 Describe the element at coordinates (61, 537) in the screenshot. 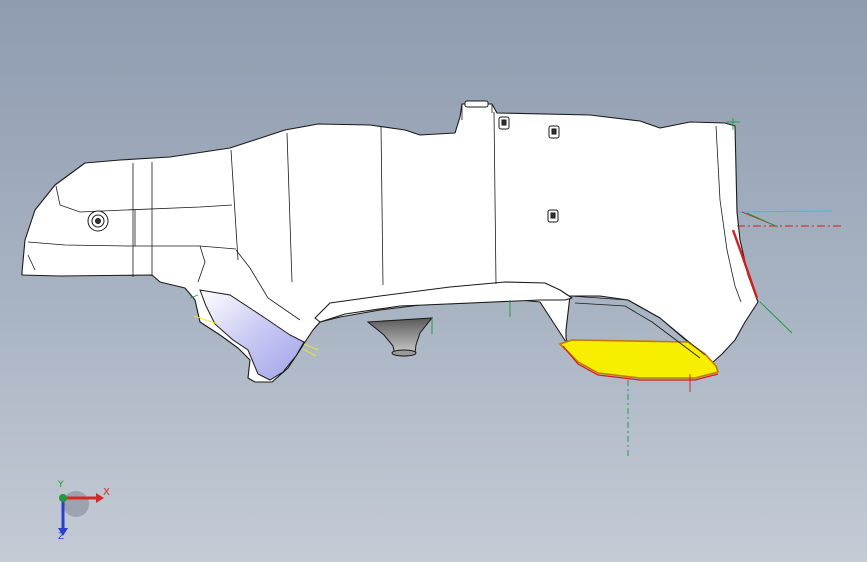

I see `z-axis-label: Z` at that location.